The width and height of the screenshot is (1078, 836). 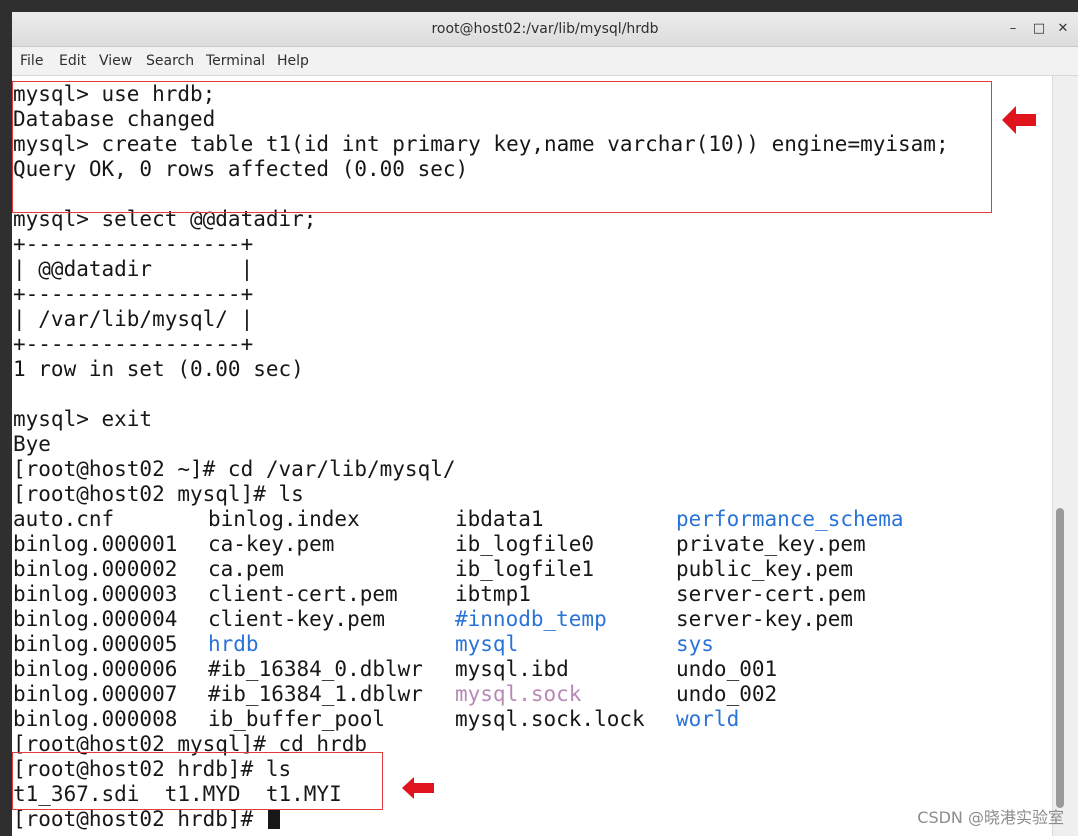 I want to click on scrollbar-thumb, so click(x=1060, y=658).